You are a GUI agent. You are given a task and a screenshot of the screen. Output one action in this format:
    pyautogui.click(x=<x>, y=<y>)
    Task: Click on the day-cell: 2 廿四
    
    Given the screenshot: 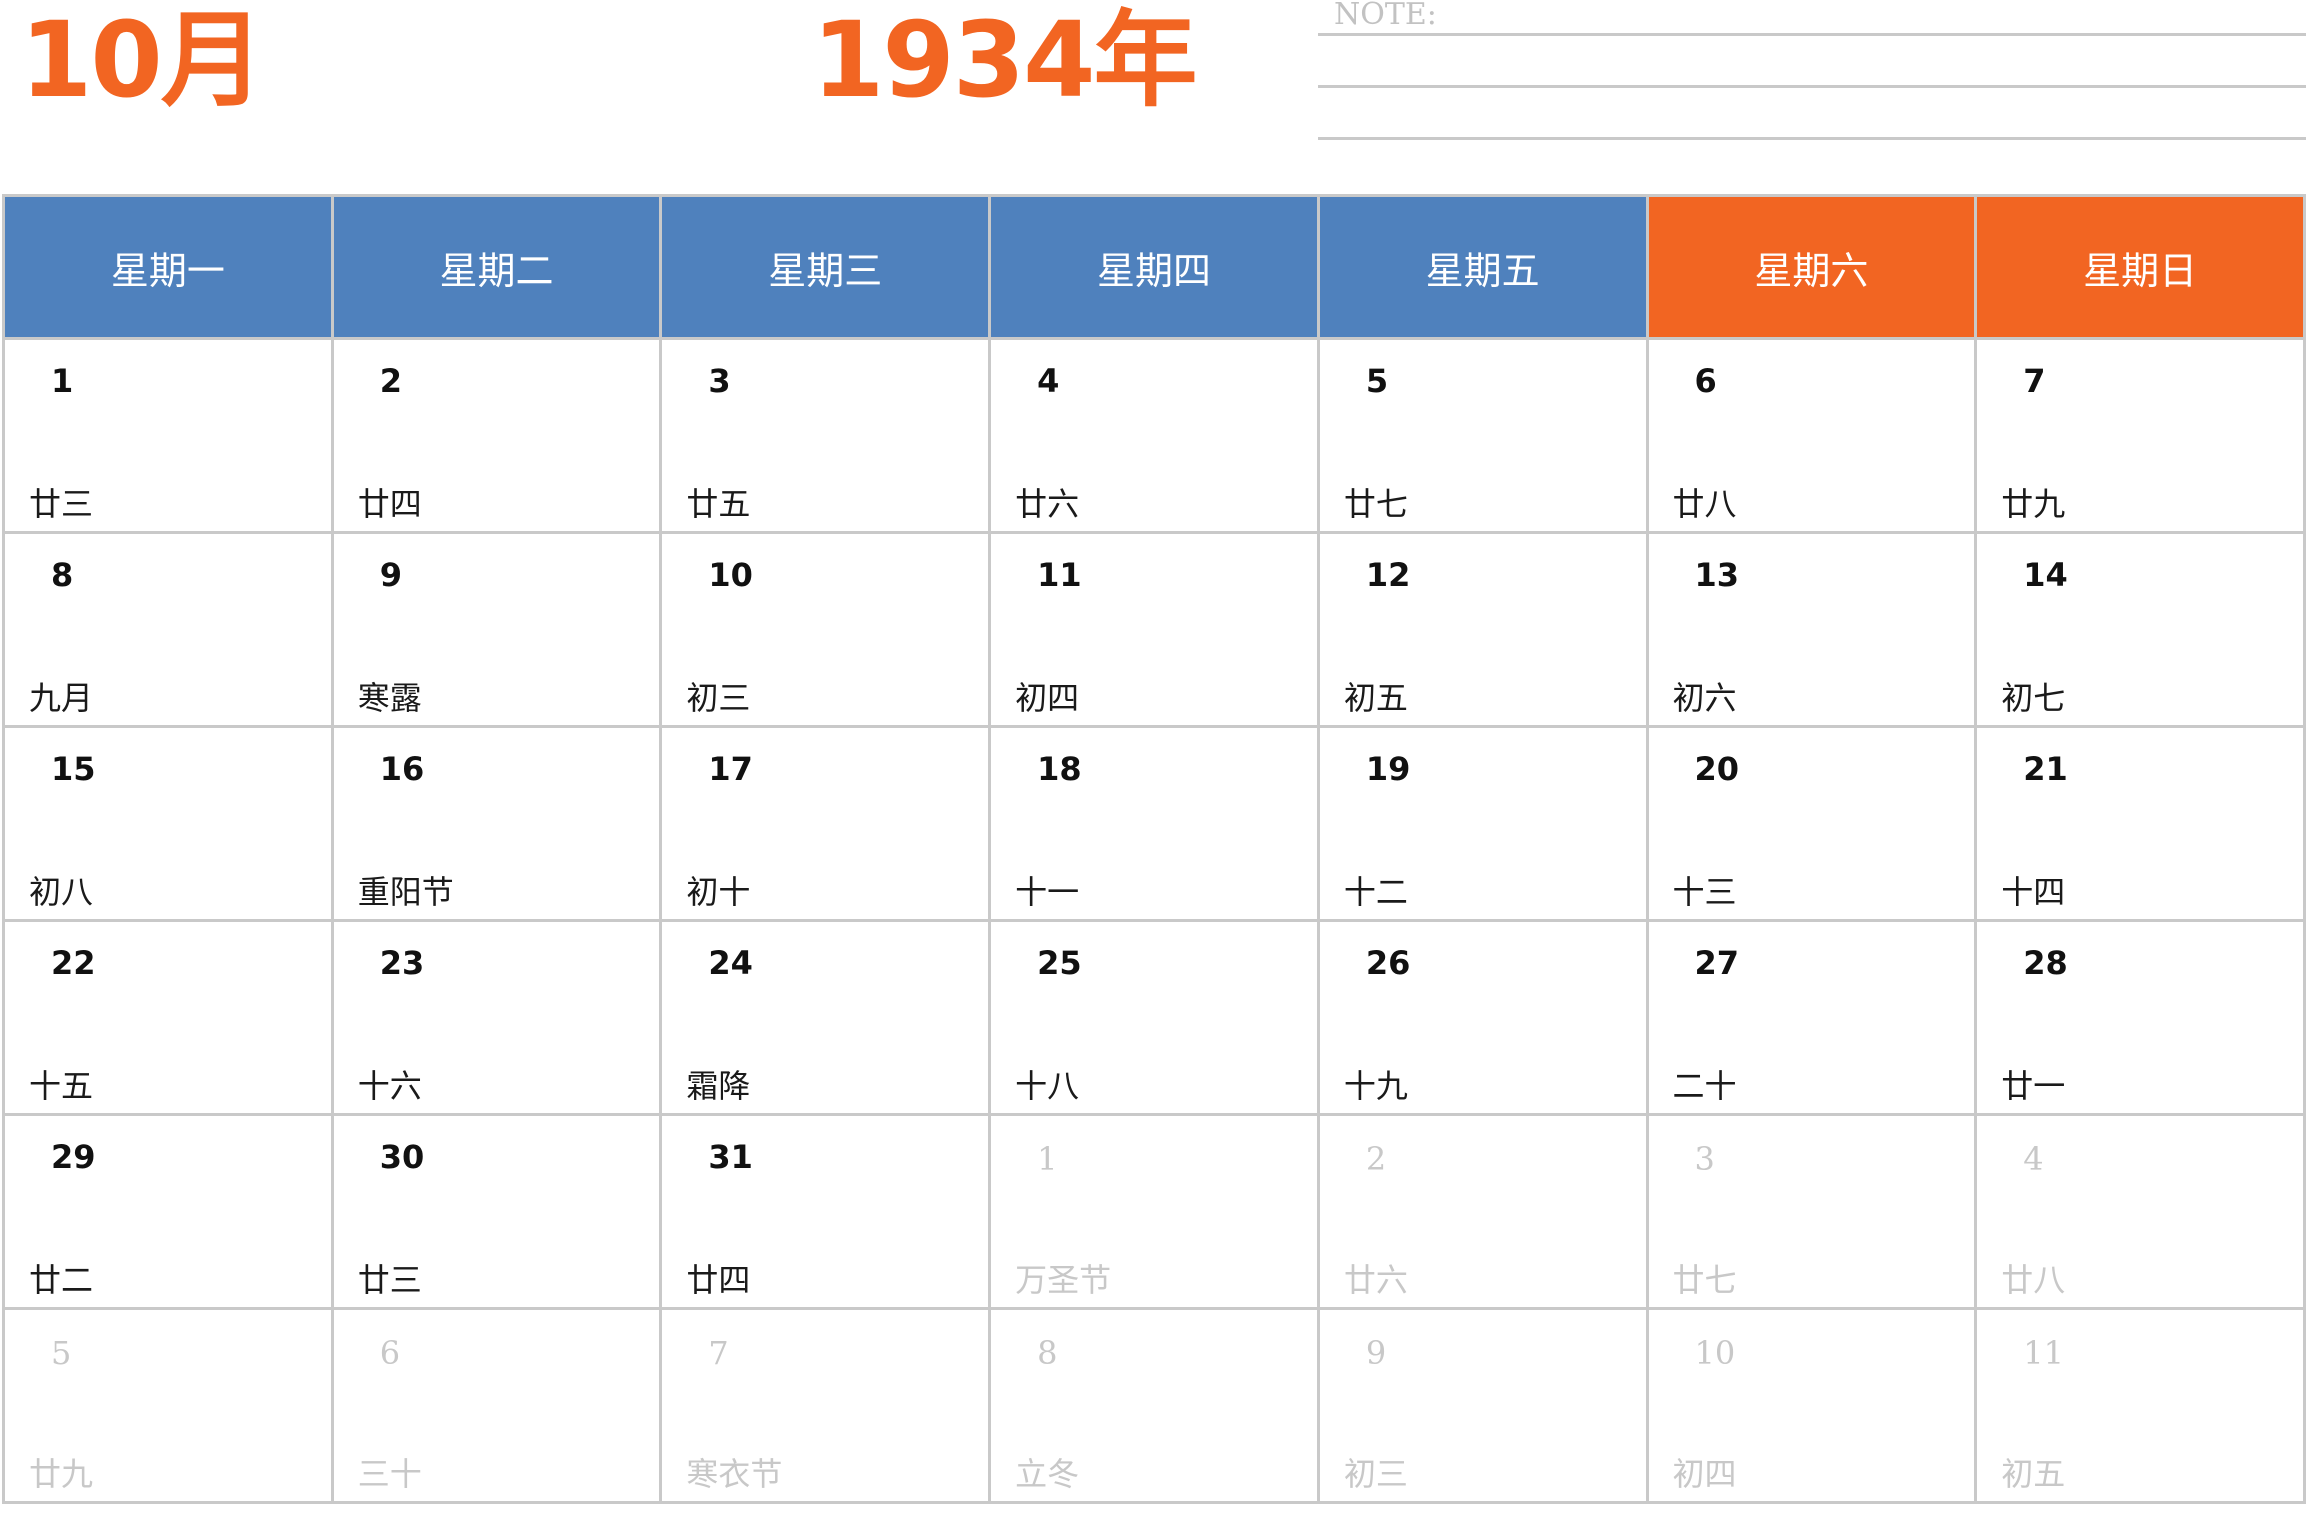 What is the action you would take?
    pyautogui.click(x=496, y=435)
    